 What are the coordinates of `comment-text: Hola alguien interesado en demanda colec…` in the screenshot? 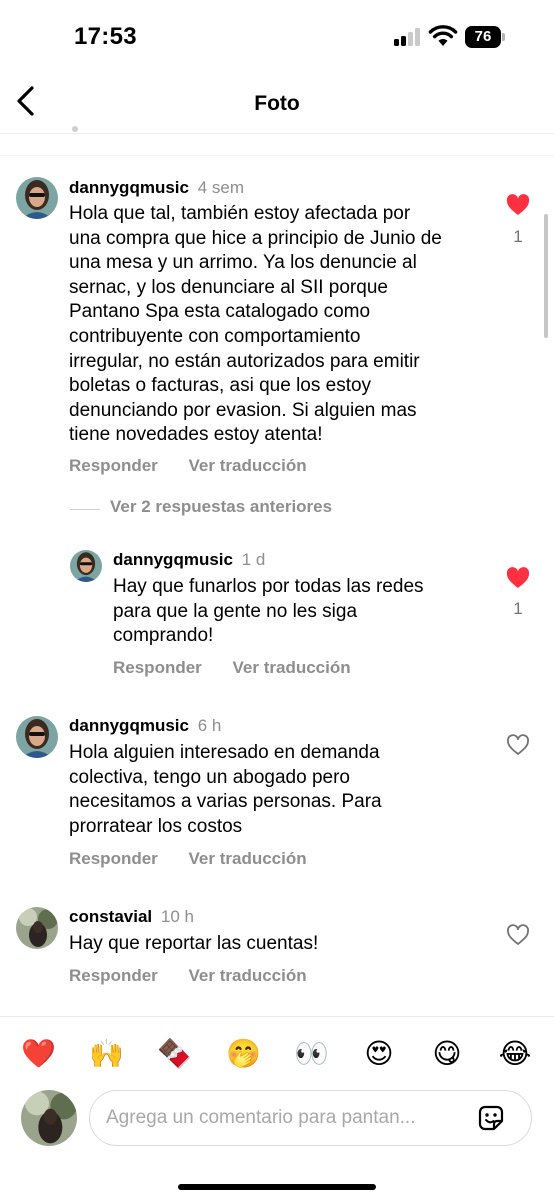 It's located at (225, 789).